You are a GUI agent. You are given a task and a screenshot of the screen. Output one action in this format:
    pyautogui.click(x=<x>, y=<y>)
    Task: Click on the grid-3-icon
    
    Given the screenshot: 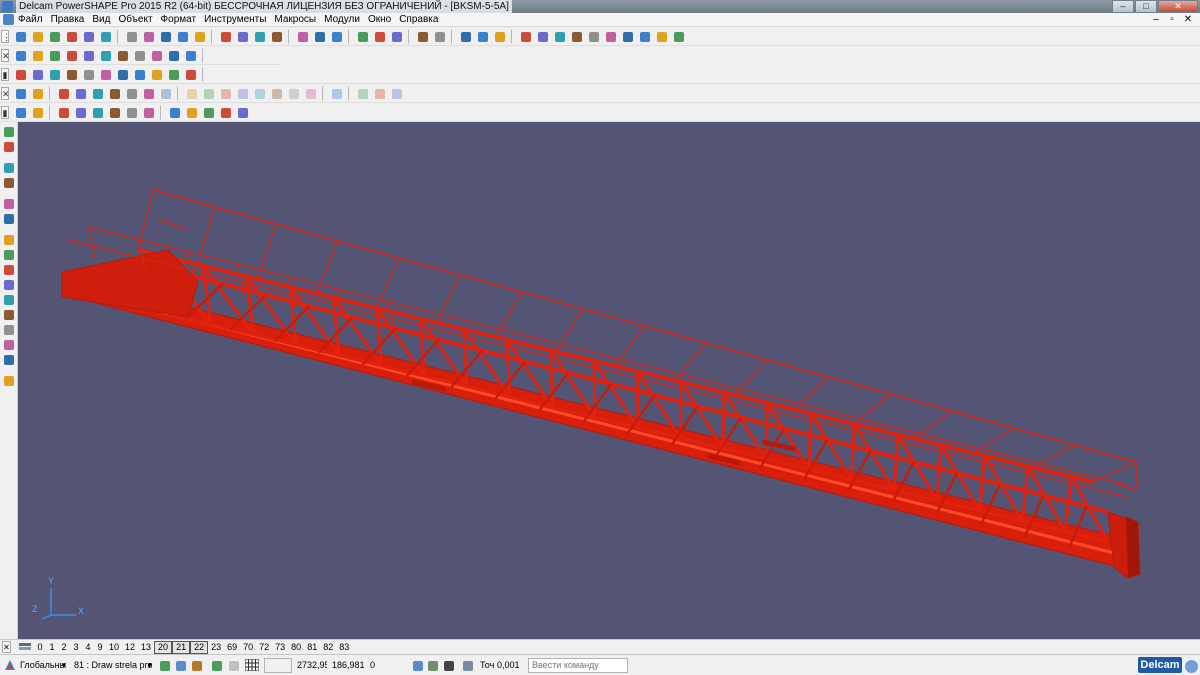 What is the action you would take?
    pyautogui.click(x=208, y=112)
    